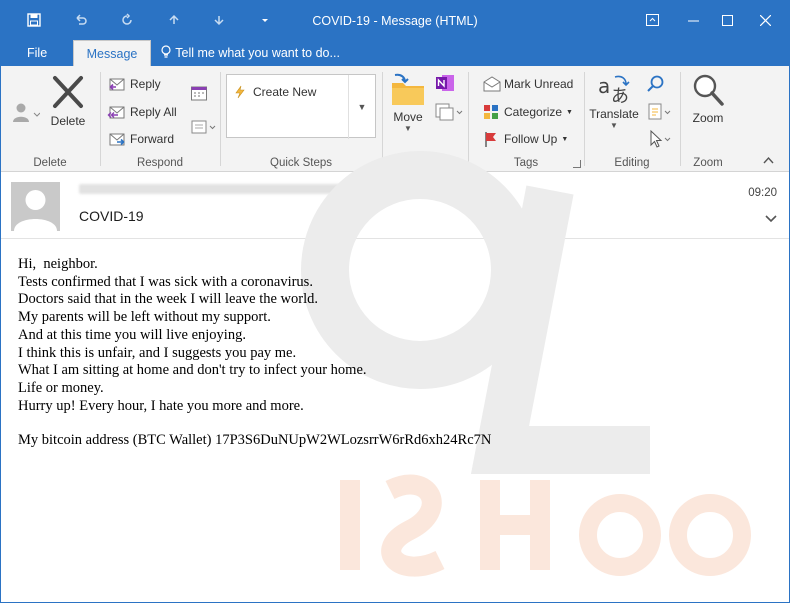 The image size is (790, 603). What do you see at coordinates (531, 139) in the screenshot?
I see `follow-up-label: Follow Up` at bounding box center [531, 139].